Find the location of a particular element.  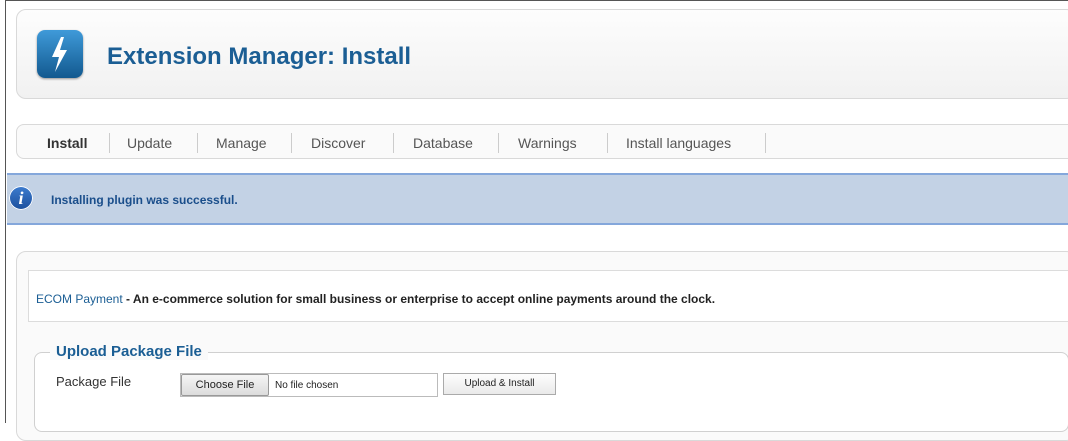

success-message: i Installing plugin was successful. is located at coordinates (537, 199).